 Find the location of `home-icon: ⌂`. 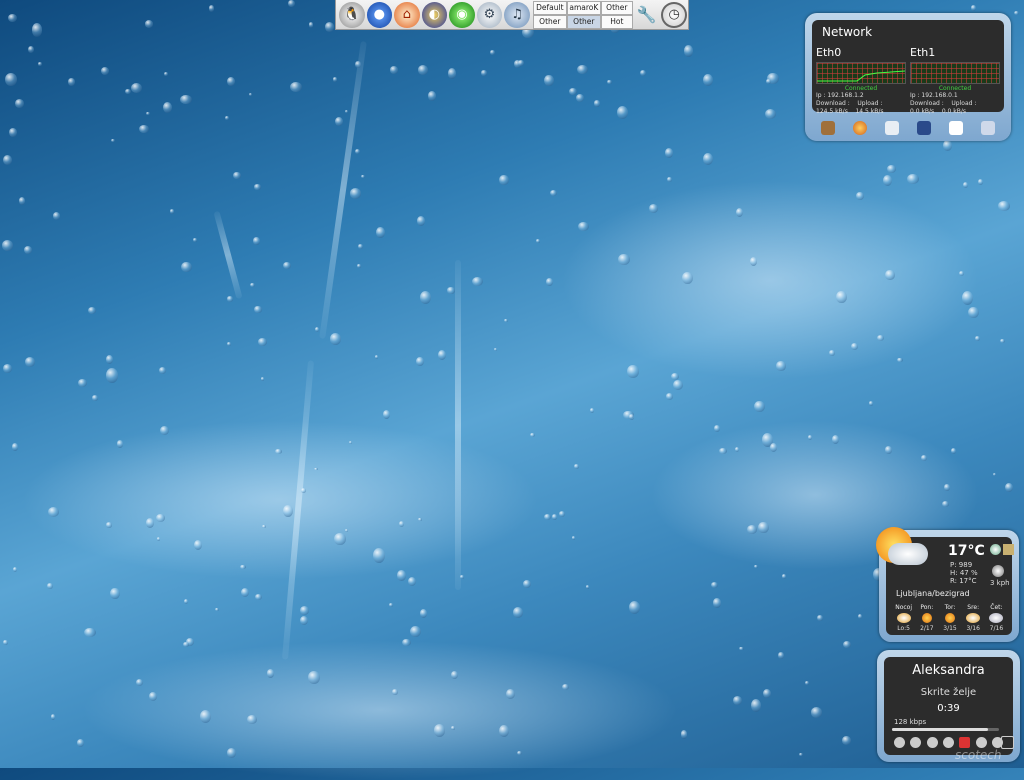

home-icon: ⌂ is located at coordinates (407, 14).